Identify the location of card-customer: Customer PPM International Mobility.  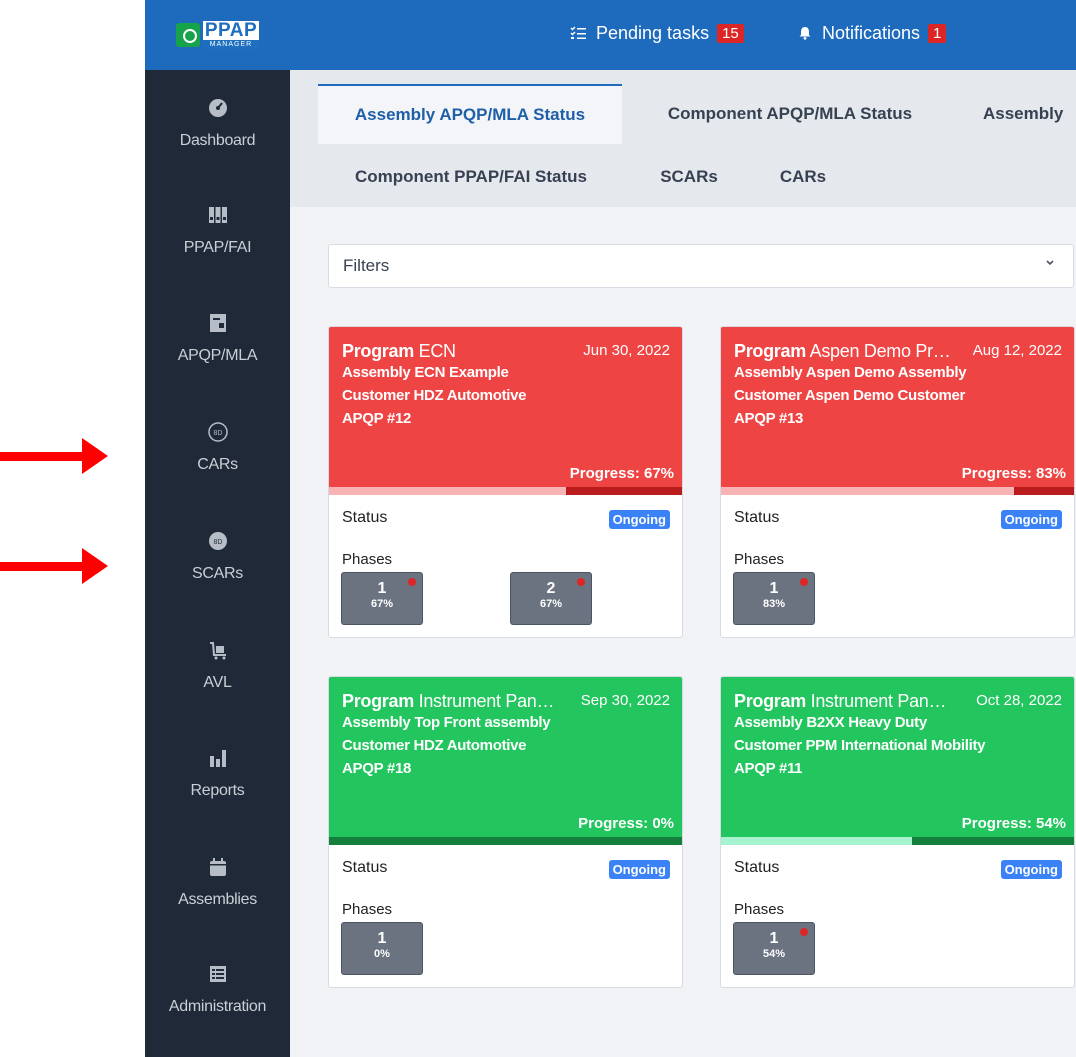
(860, 745).